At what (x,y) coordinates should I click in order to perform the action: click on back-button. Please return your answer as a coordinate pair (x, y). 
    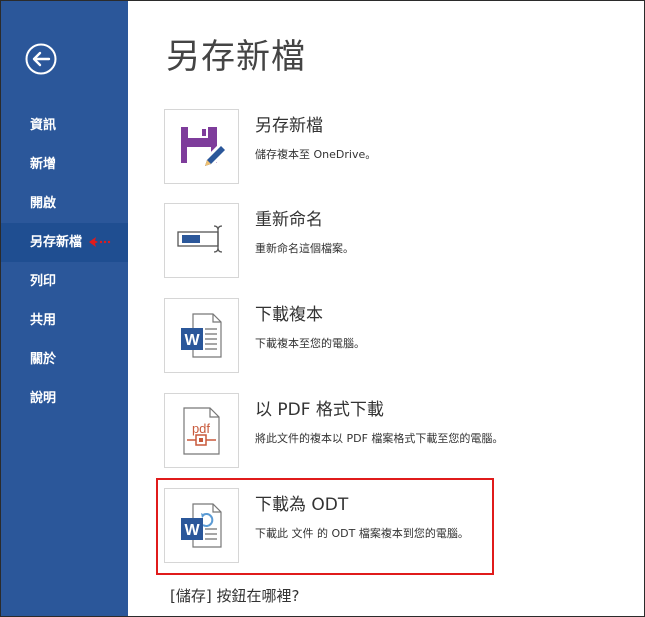
    Looking at the image, I should click on (41, 59).